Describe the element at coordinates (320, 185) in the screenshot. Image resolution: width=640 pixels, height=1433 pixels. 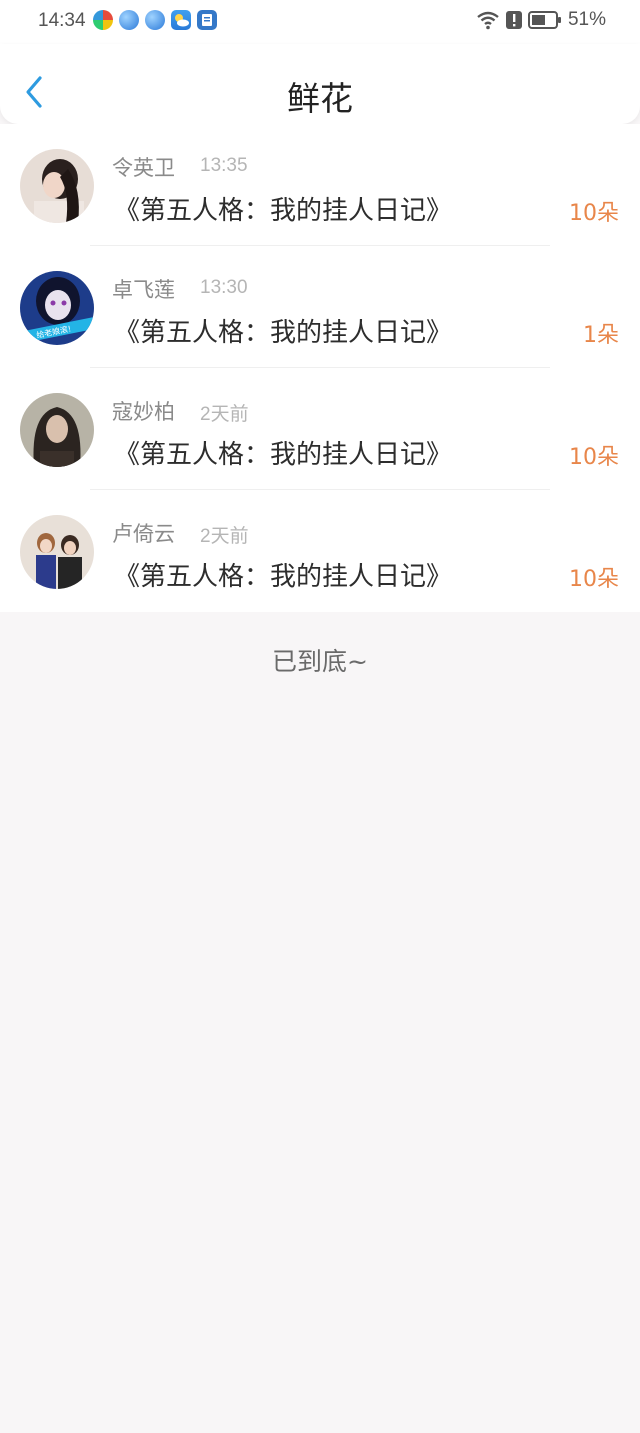
I see `list-item: 令英卫 13:35 《第五人格：我的挂人日记》 10朵` at that location.